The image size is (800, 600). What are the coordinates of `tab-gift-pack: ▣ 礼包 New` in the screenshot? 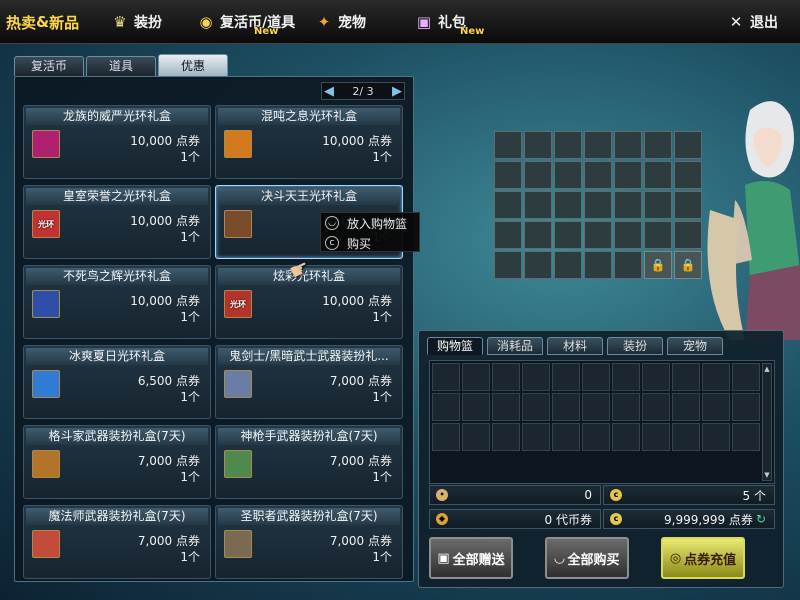 It's located at (449, 23).